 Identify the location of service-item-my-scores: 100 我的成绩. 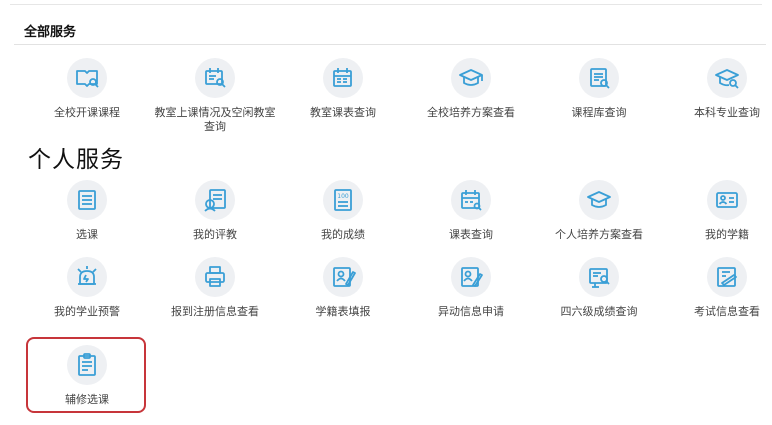
(343, 220).